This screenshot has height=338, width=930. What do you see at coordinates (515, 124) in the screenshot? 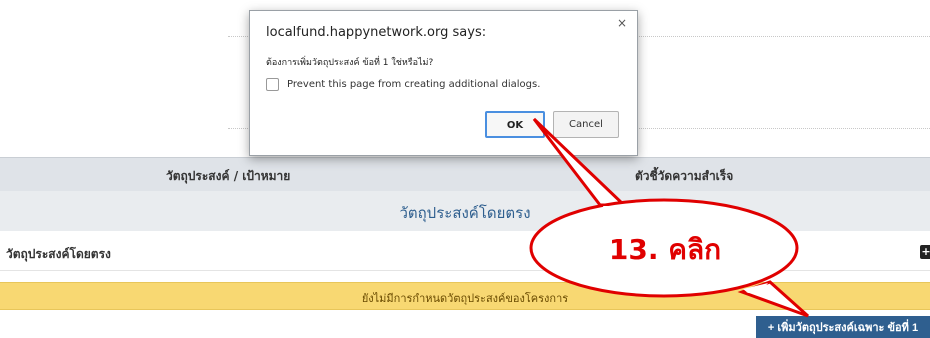
I see `ok-button: OK` at bounding box center [515, 124].